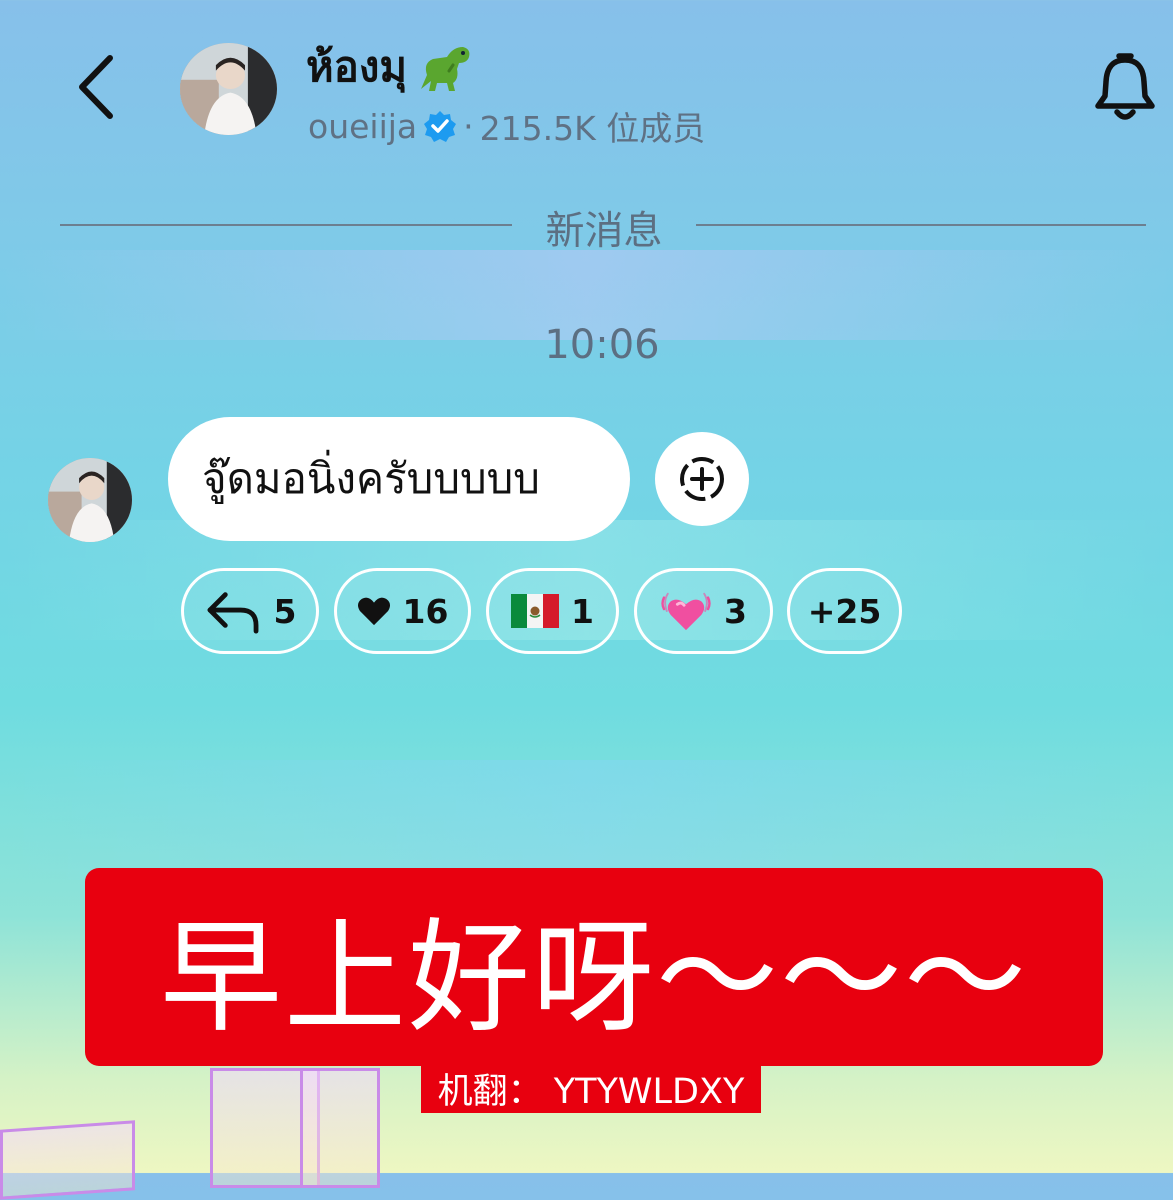 This screenshot has height=1200, width=1173. I want to click on reaction-reply-chip: 5, so click(250, 611).